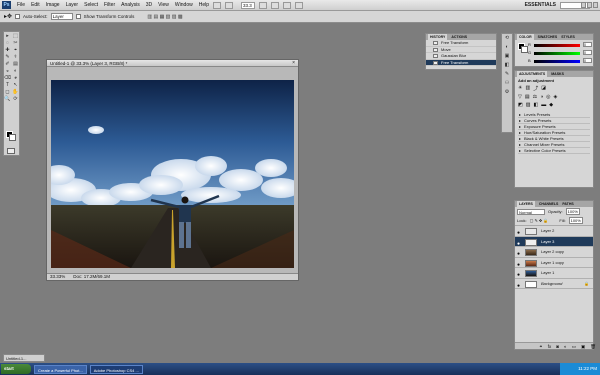 Image resolution: width=600 pixels, height=375 pixels. Describe the element at coordinates (8, 43) in the screenshot. I see `lasso-tool-icon: ◌` at that location.